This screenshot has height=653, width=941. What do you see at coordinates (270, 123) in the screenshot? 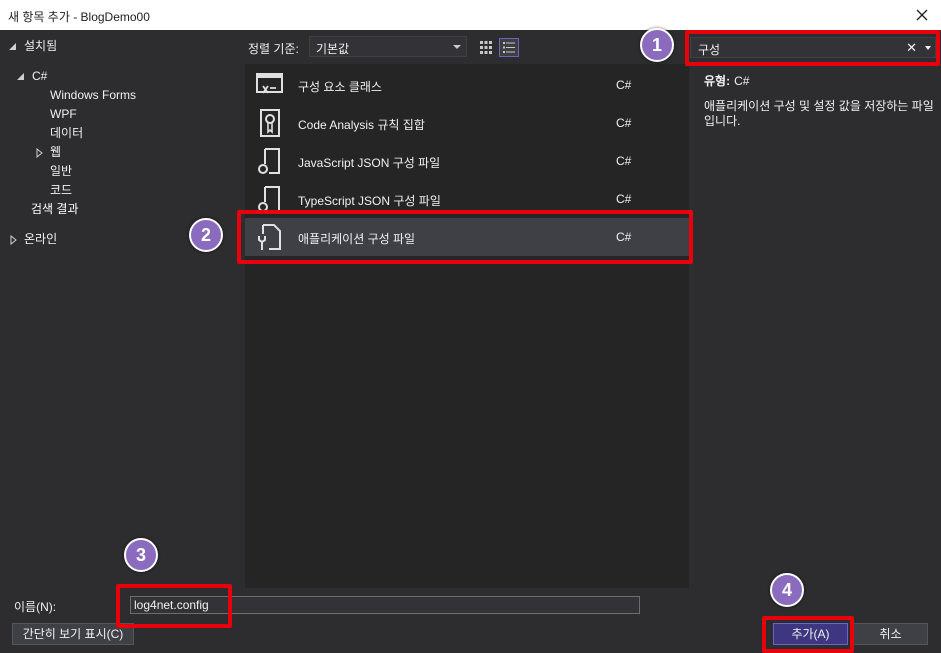
I see `ruleset-icon` at bounding box center [270, 123].